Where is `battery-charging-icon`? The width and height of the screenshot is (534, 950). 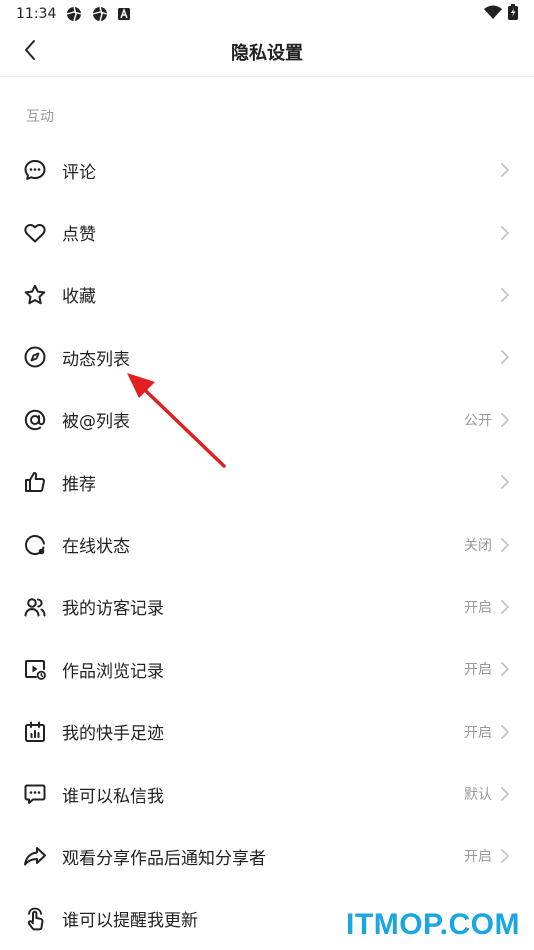 battery-charging-icon is located at coordinates (513, 14).